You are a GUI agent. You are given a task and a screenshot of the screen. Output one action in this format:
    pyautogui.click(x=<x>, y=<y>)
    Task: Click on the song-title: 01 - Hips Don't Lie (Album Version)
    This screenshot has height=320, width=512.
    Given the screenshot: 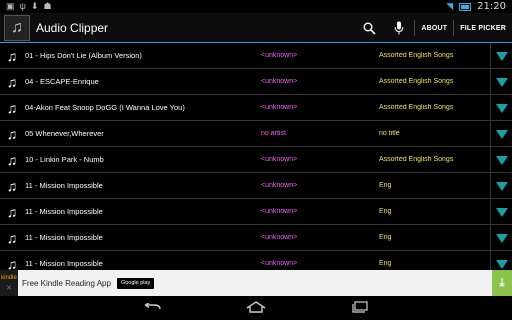 What is the action you would take?
    pyautogui.click(x=83, y=55)
    